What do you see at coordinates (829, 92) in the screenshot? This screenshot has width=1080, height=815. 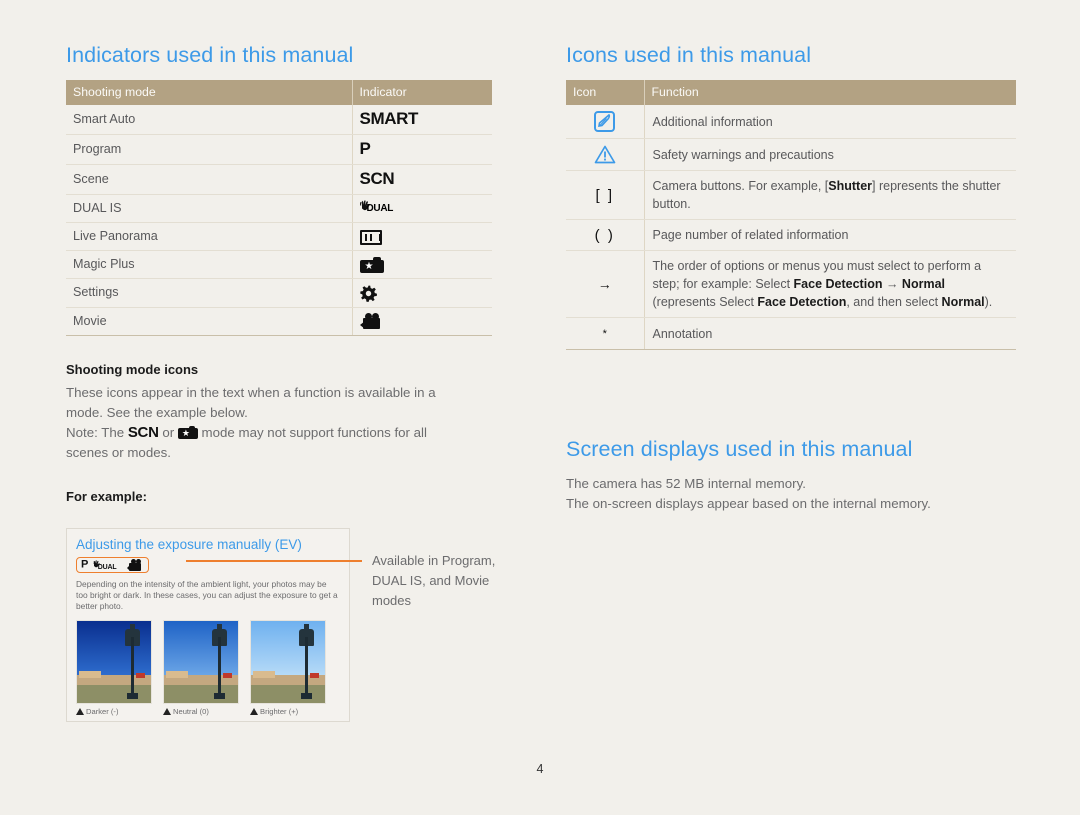 I see `column-header-function: Function` at bounding box center [829, 92].